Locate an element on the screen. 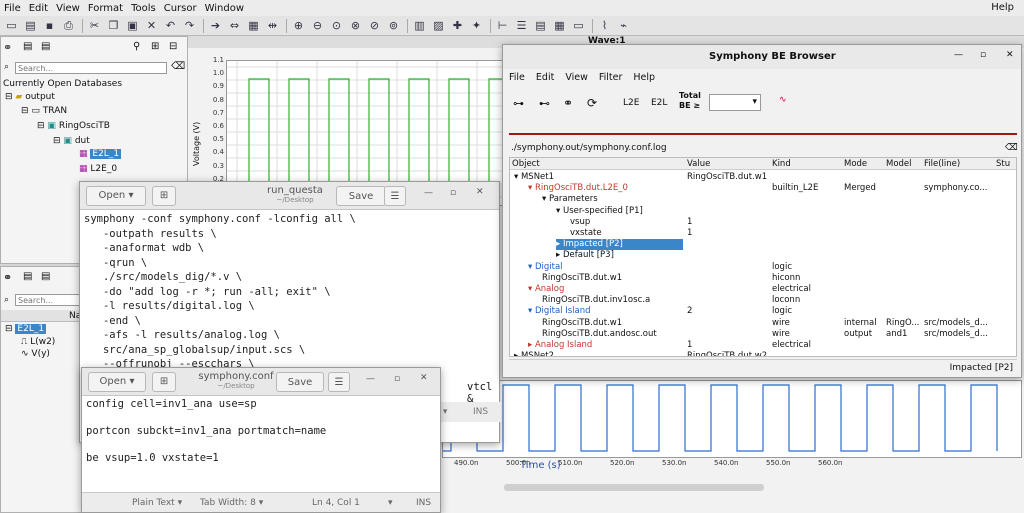  table-row: ▾ User-specified [P1] is located at coordinates (763, 211).